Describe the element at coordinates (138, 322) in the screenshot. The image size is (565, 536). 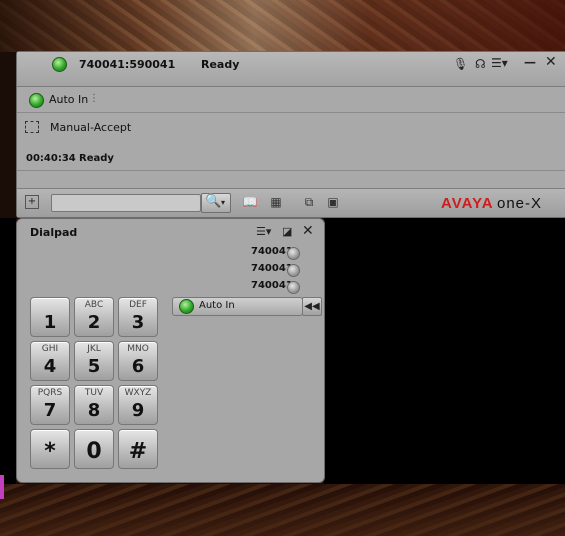
I see `key-digit: 3` at that location.